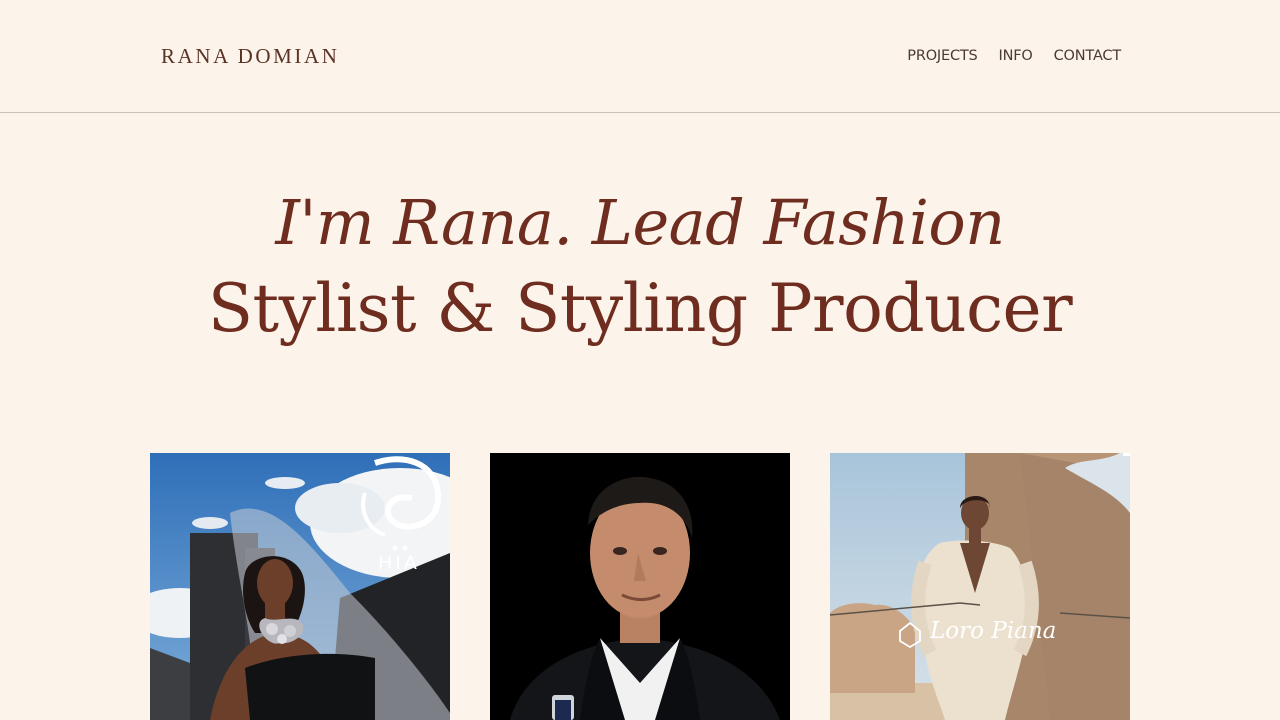  Describe the element at coordinates (1088, 56) in the screenshot. I see `nav-contact: CONTACT` at that location.